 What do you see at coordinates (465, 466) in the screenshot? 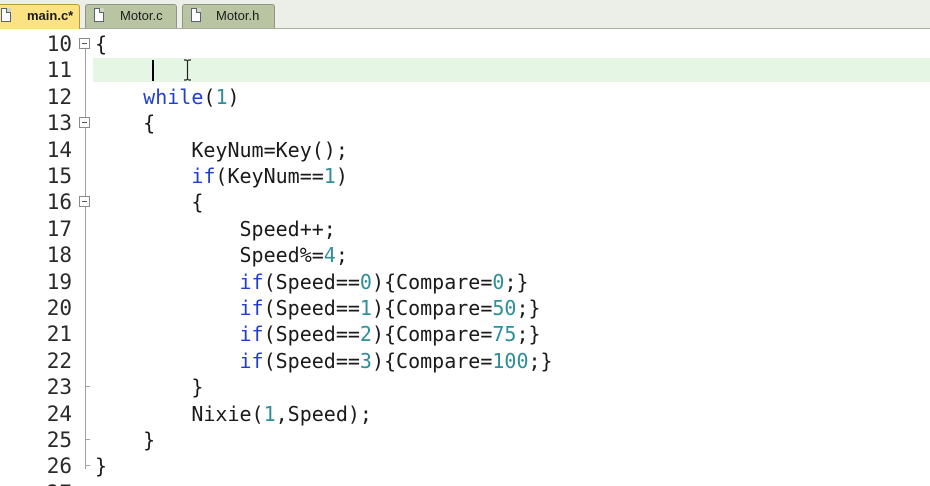
I see `code-line: 26}` at bounding box center [465, 466].